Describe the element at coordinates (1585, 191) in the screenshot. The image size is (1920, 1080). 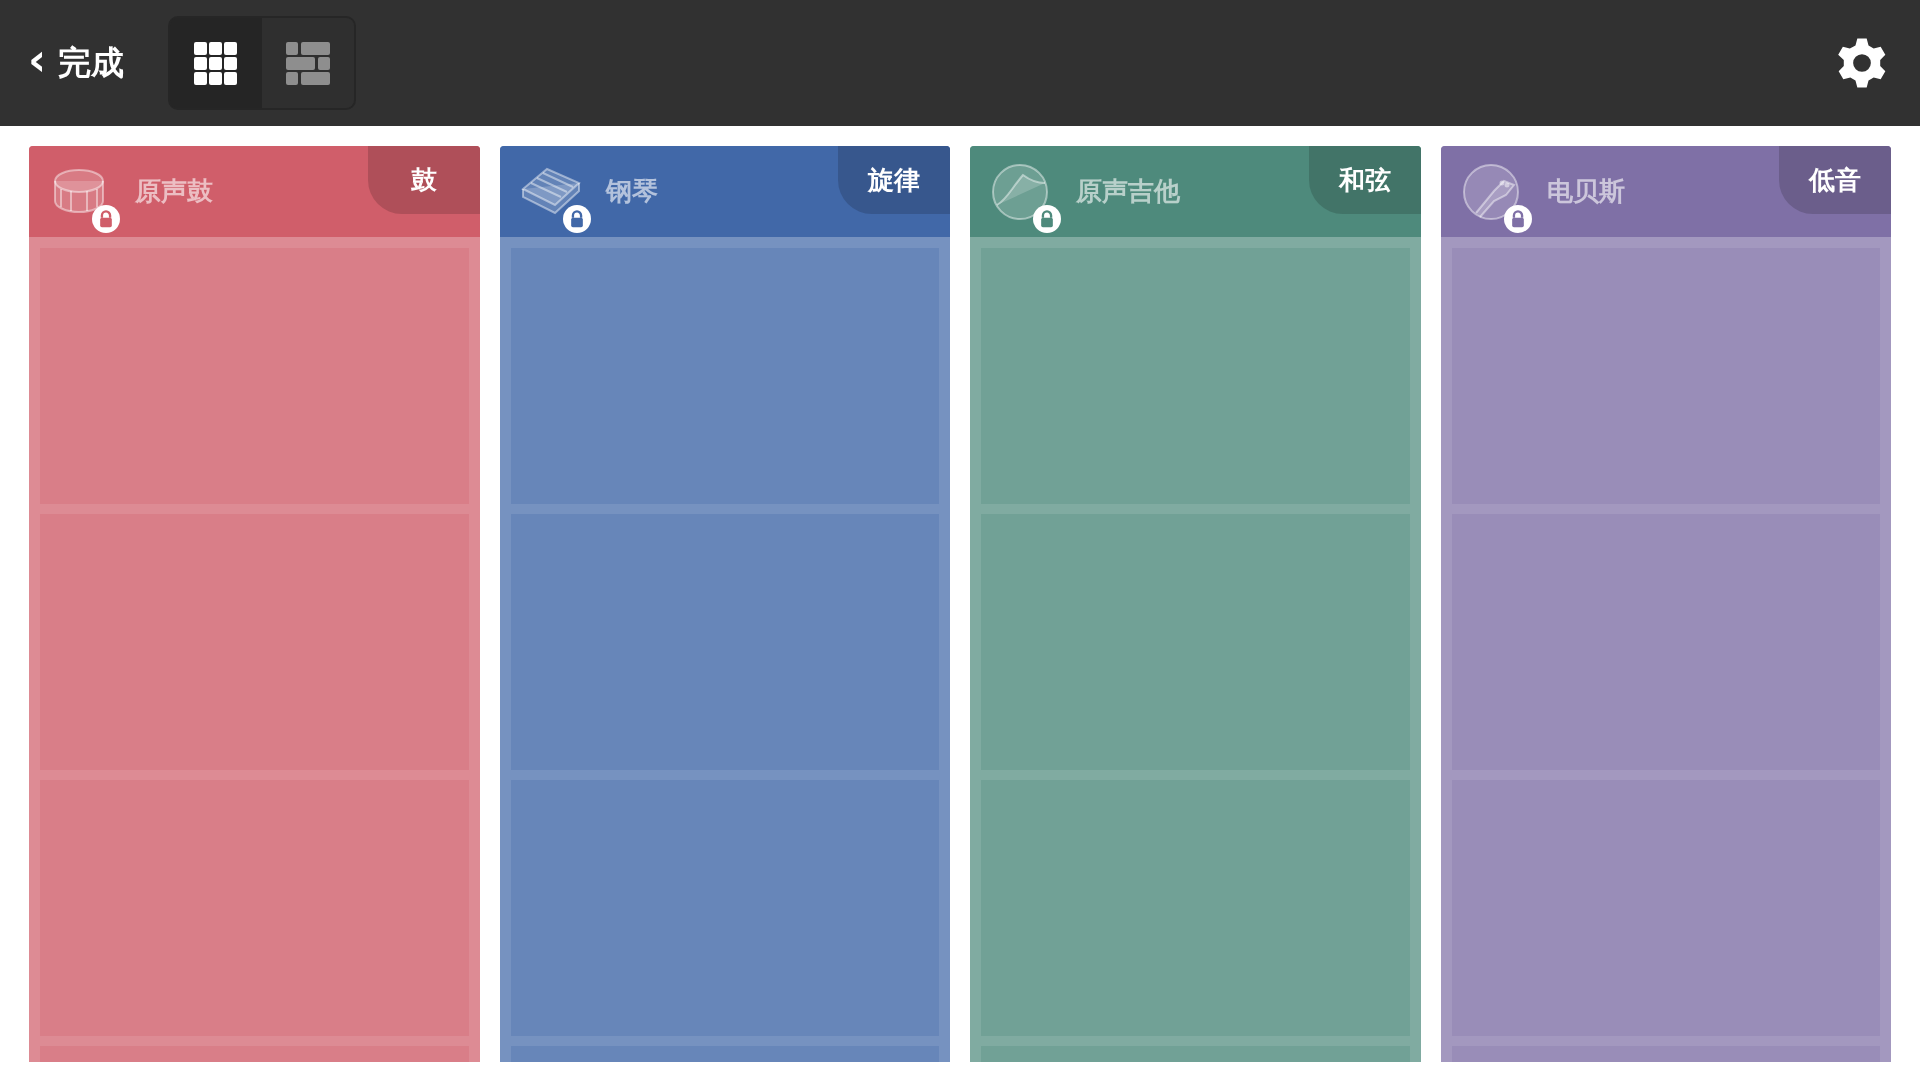
I see `instrument-name: 电贝斯` at that location.